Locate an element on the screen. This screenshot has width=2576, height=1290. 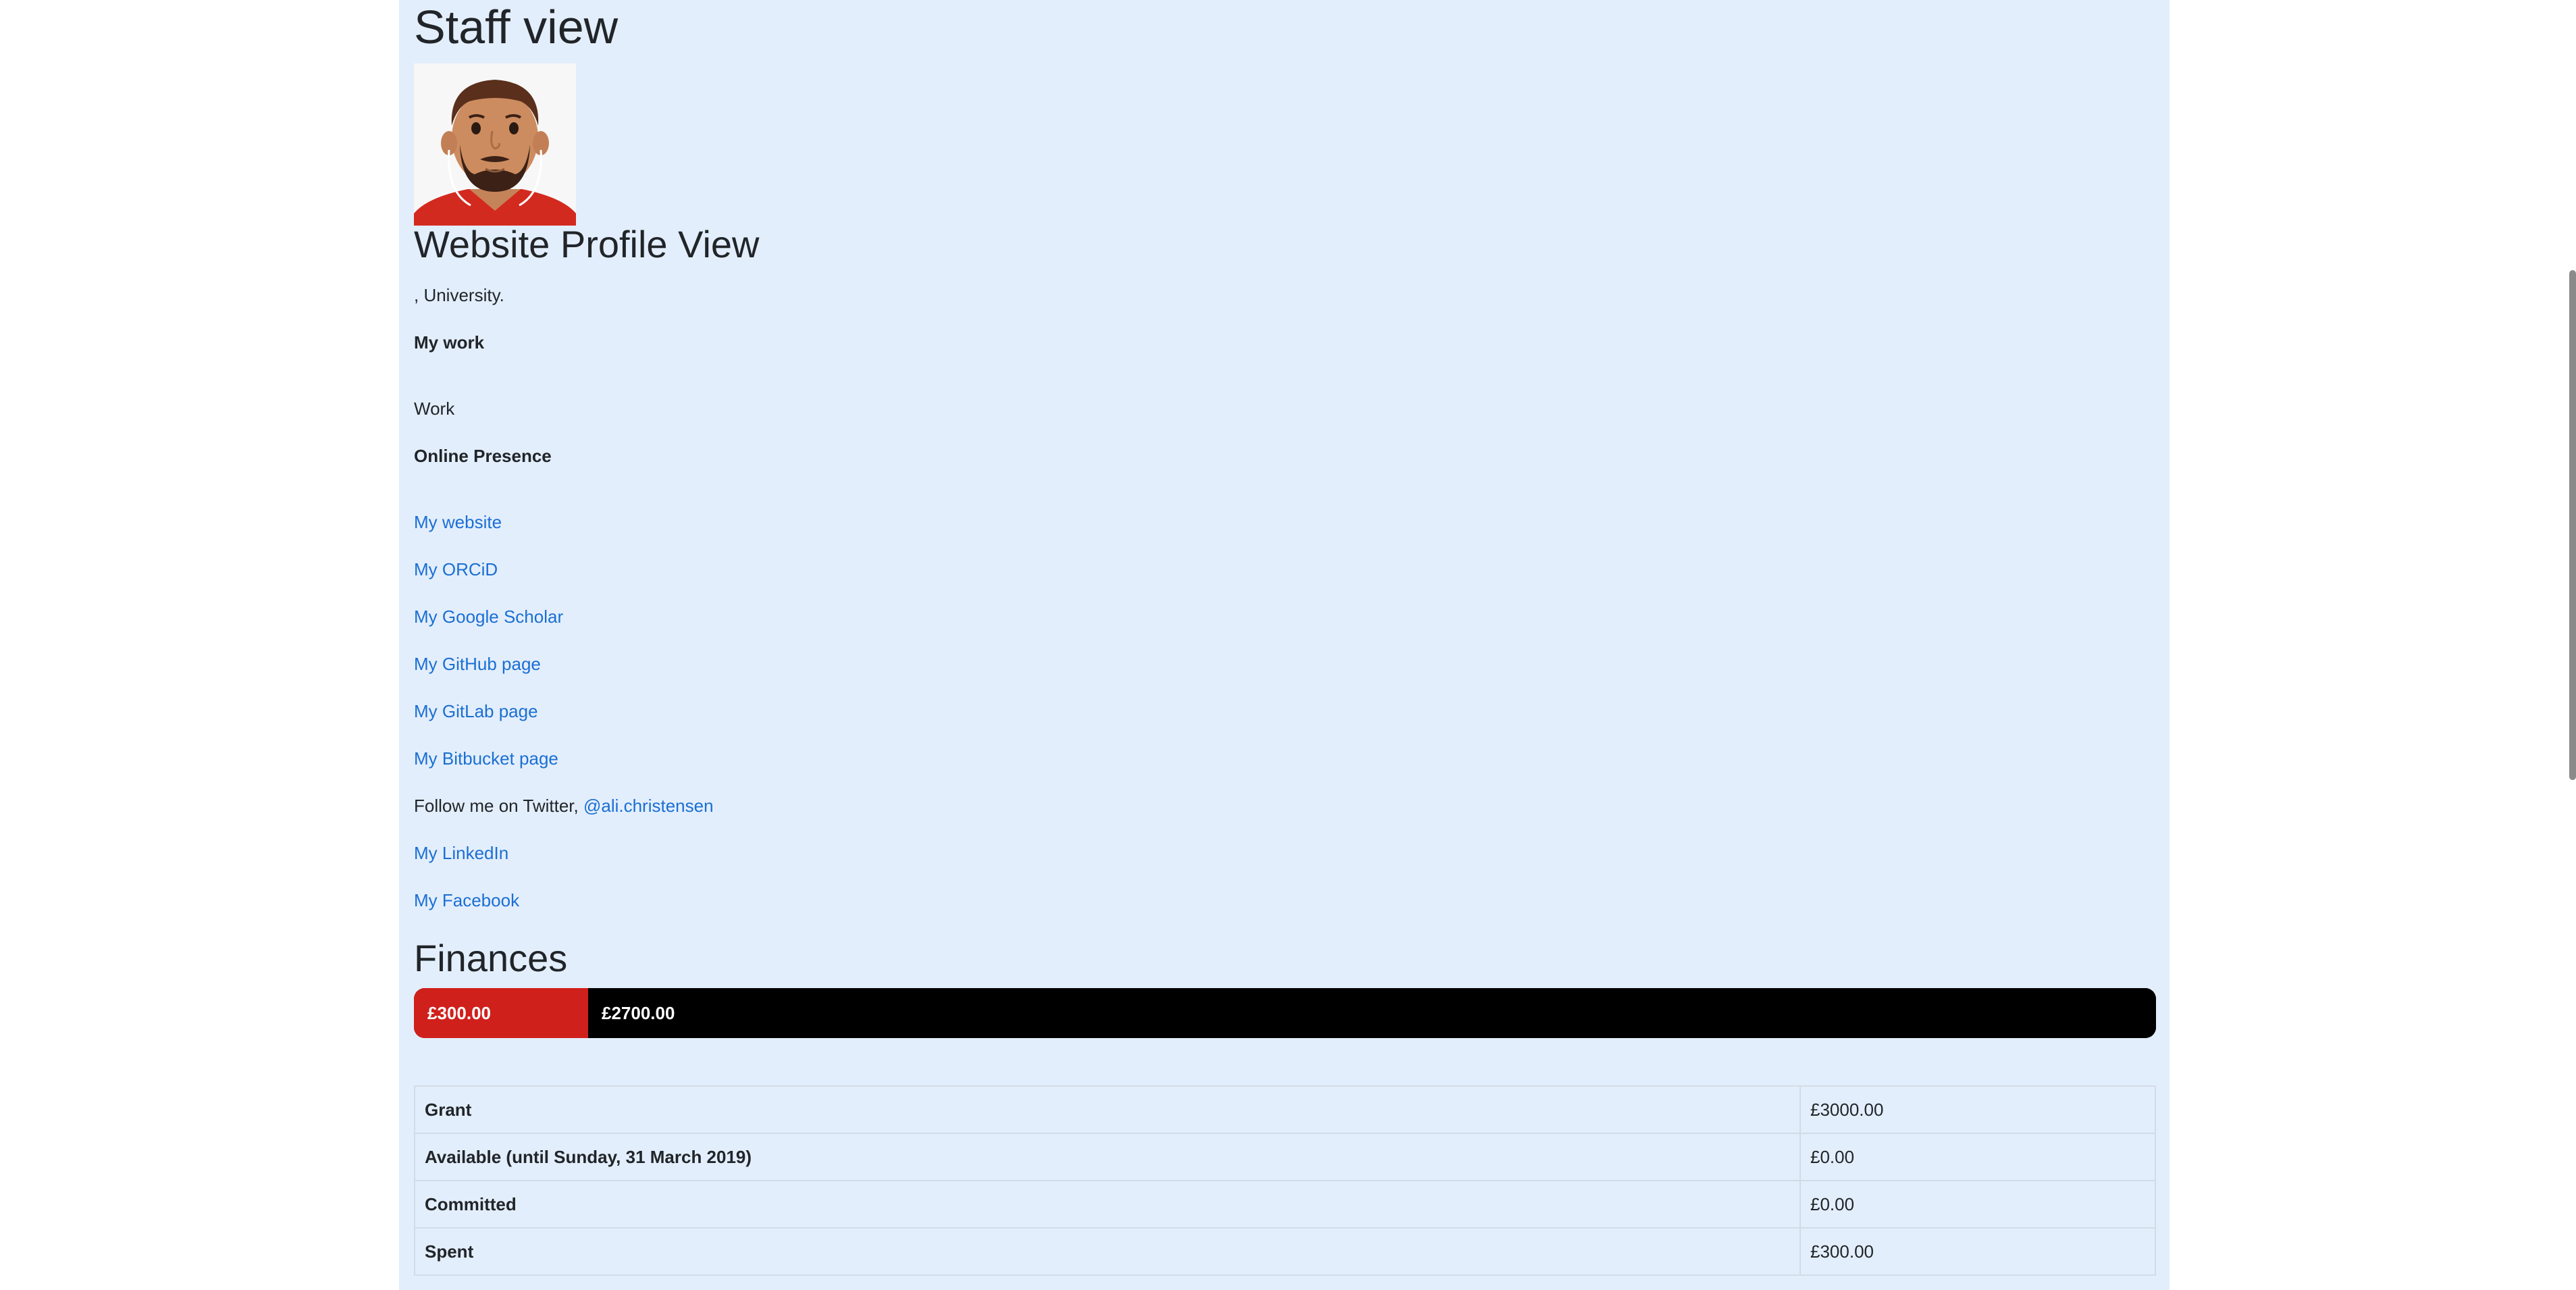
avatar-man-beard-icon is located at coordinates (495, 144).